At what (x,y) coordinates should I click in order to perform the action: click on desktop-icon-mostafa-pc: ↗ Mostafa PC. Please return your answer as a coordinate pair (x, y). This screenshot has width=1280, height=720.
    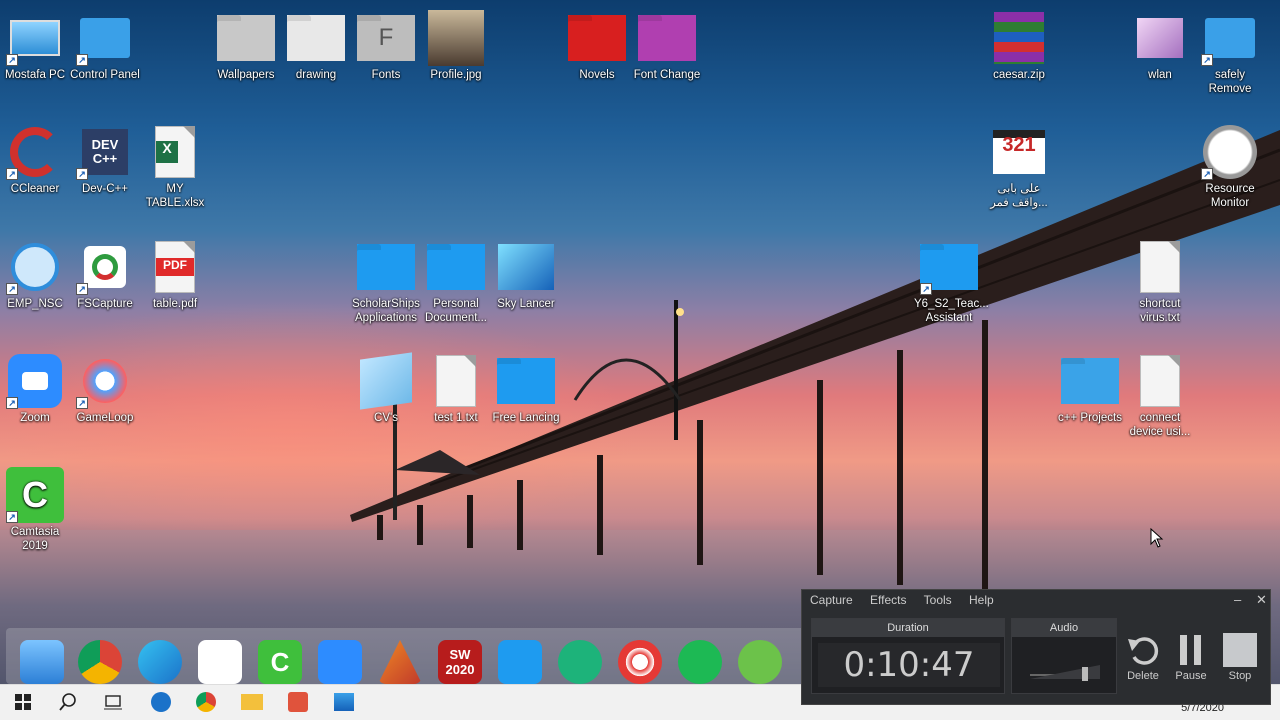
    Looking at the image, I should click on (35, 46).